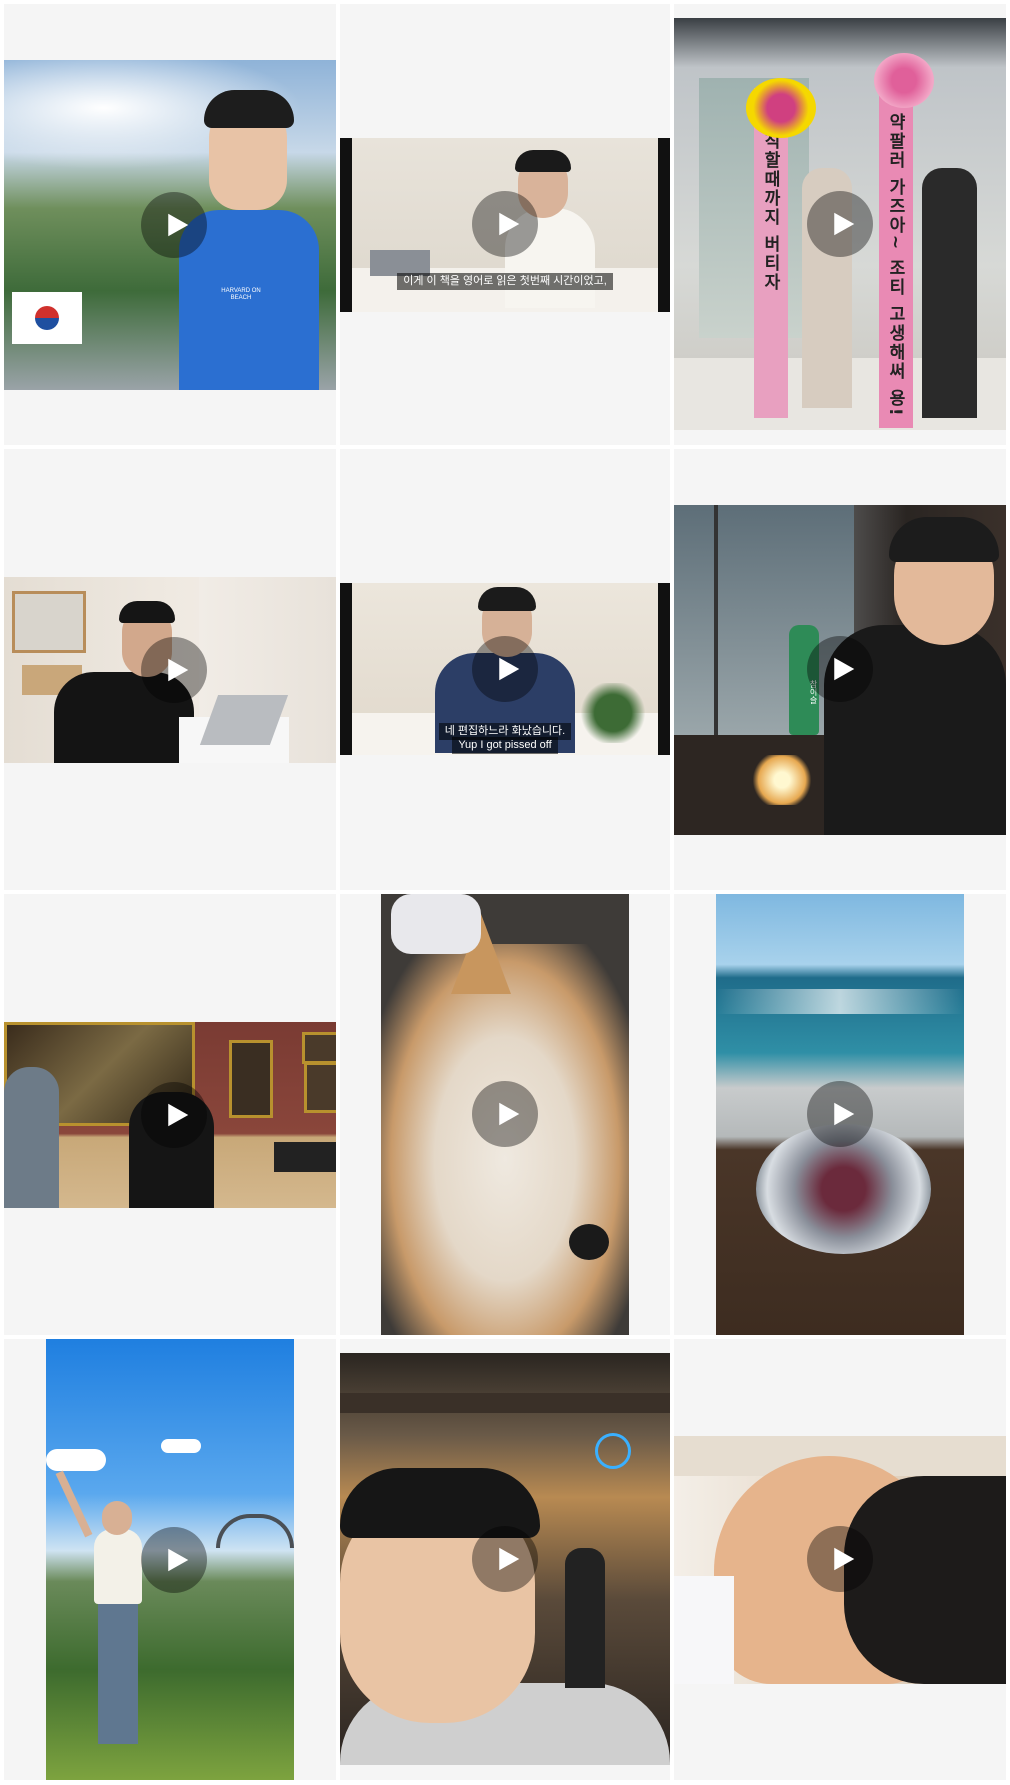  Describe the element at coordinates (241, 294) in the screenshot. I see `shirt-text: HARVARD ON BEACH` at that location.